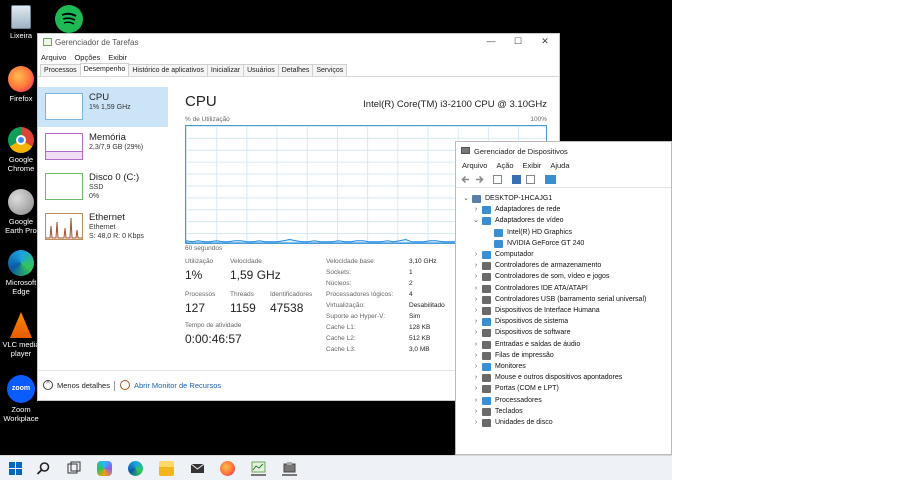 The width and height of the screenshot is (915, 480). Describe the element at coordinates (103, 107) in the screenshot. I see `sidebar-item-cpu: CPU 1% 1,59 GHz` at that location.